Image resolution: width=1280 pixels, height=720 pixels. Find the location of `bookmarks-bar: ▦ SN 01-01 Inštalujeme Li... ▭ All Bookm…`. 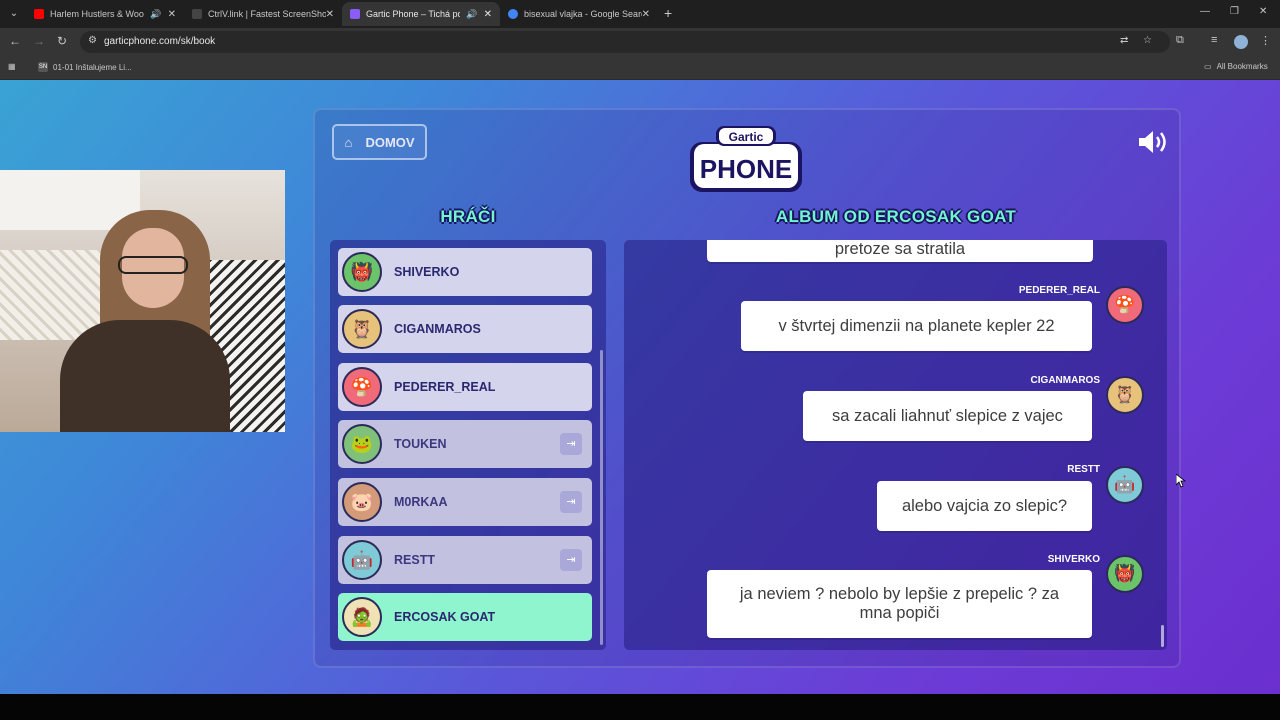

bookmarks-bar: ▦ SN 01-01 Inštalujeme Li... ▭ All Bookm… is located at coordinates (640, 68).